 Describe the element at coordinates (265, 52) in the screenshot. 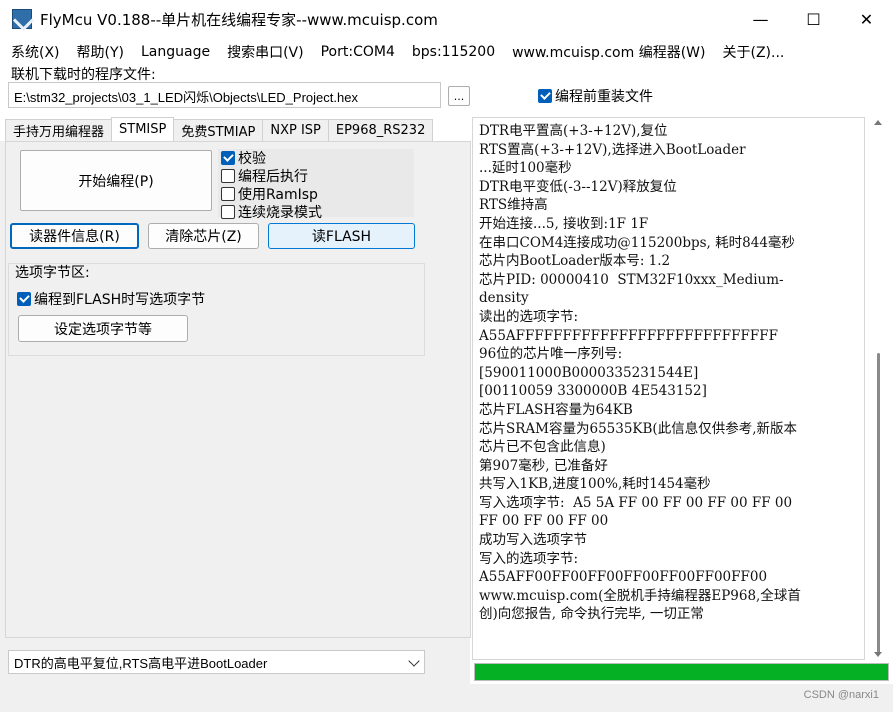

I see `menu-search-port: 搜索串口(V)` at that location.